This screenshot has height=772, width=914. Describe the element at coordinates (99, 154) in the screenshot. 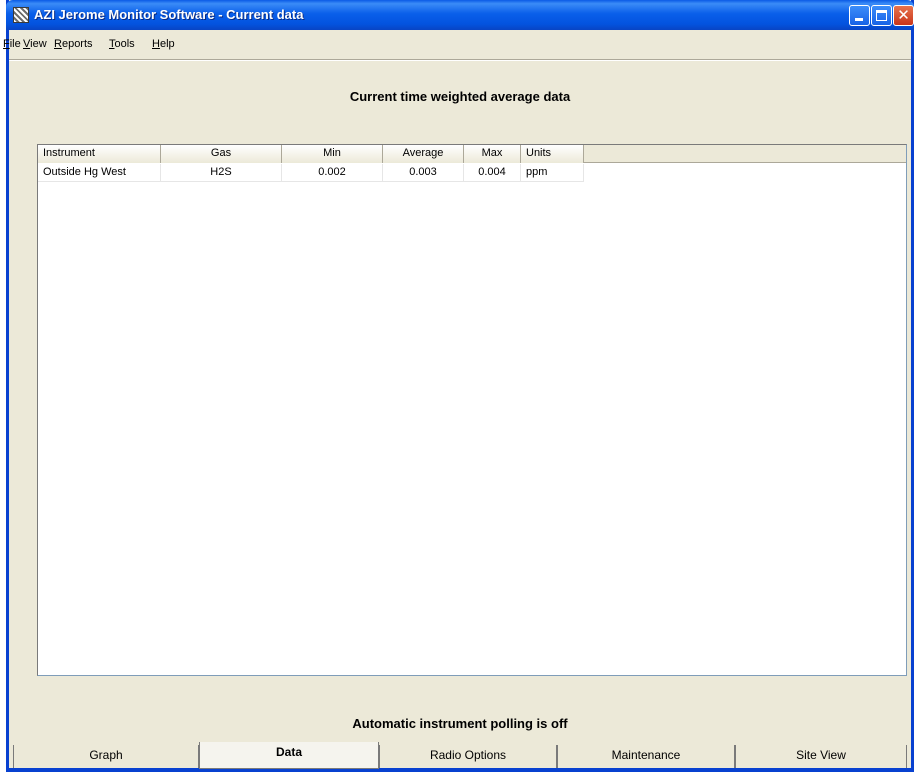

I see `column-header-instrument: Instrument` at that location.